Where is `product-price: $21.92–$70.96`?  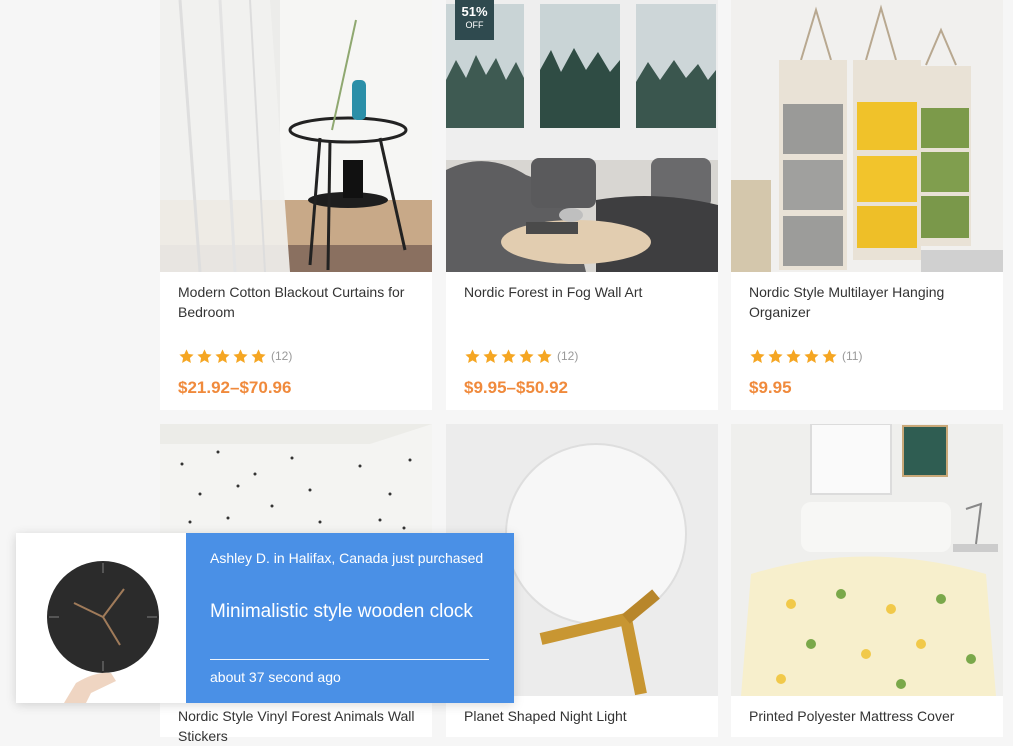
product-price: $21.92–$70.96 is located at coordinates (235, 387).